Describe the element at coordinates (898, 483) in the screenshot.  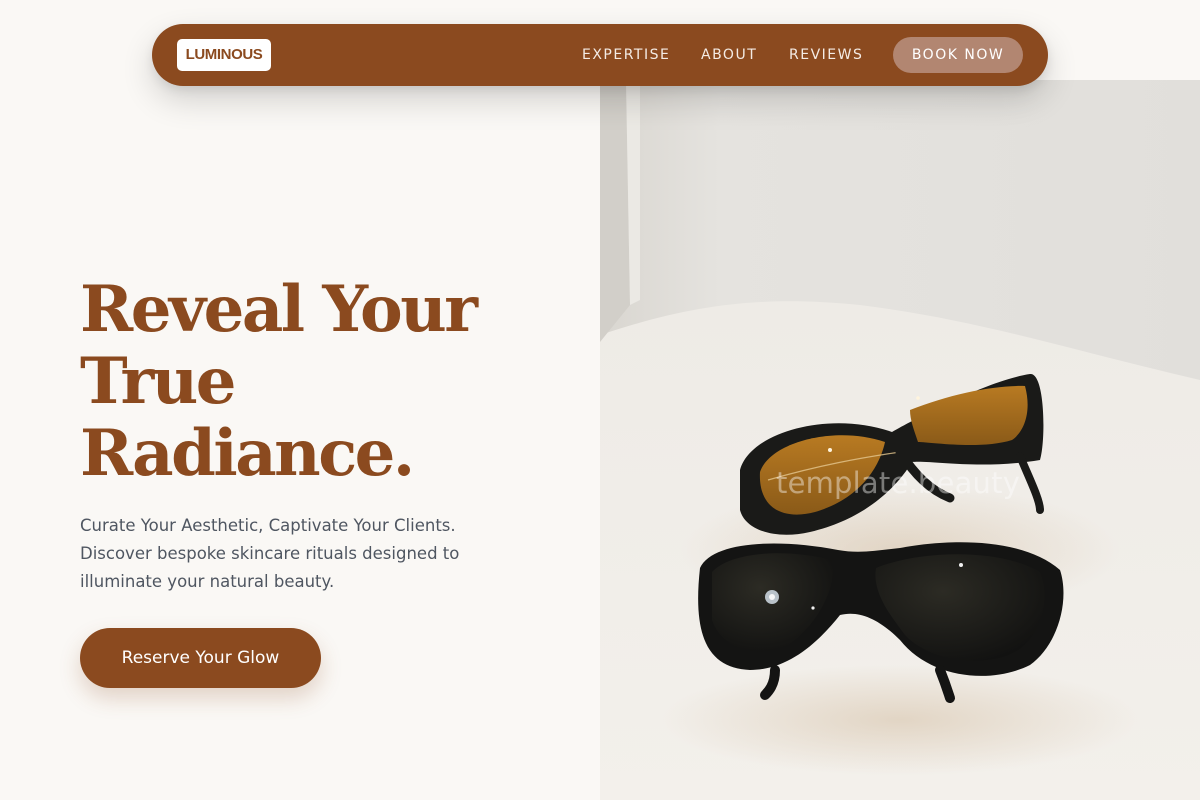
I see `image-watermark: template.beauty` at that location.